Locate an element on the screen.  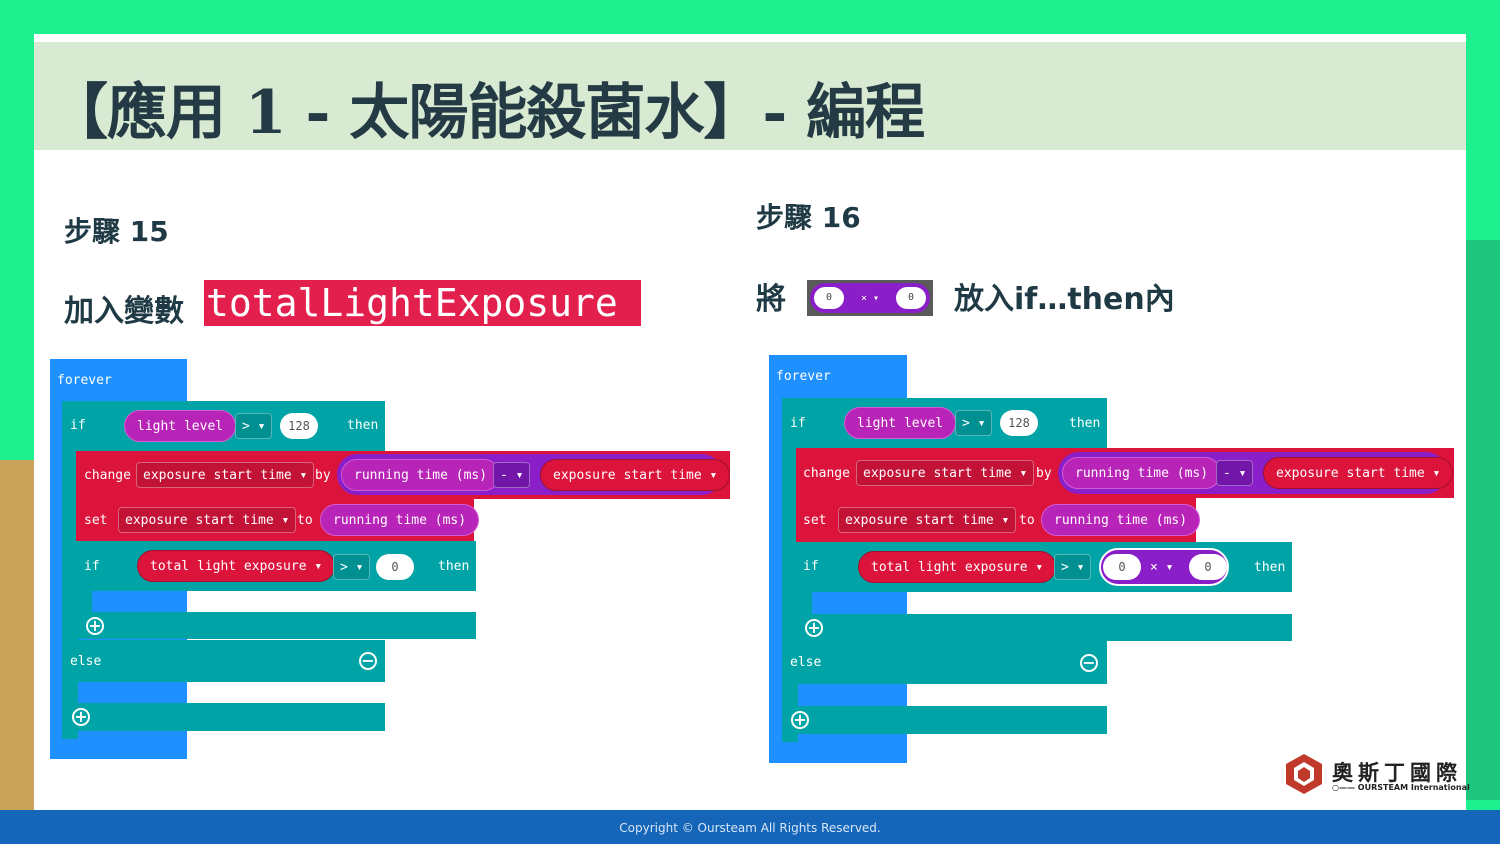
if-block-footer is located at coordinates (223, 717).